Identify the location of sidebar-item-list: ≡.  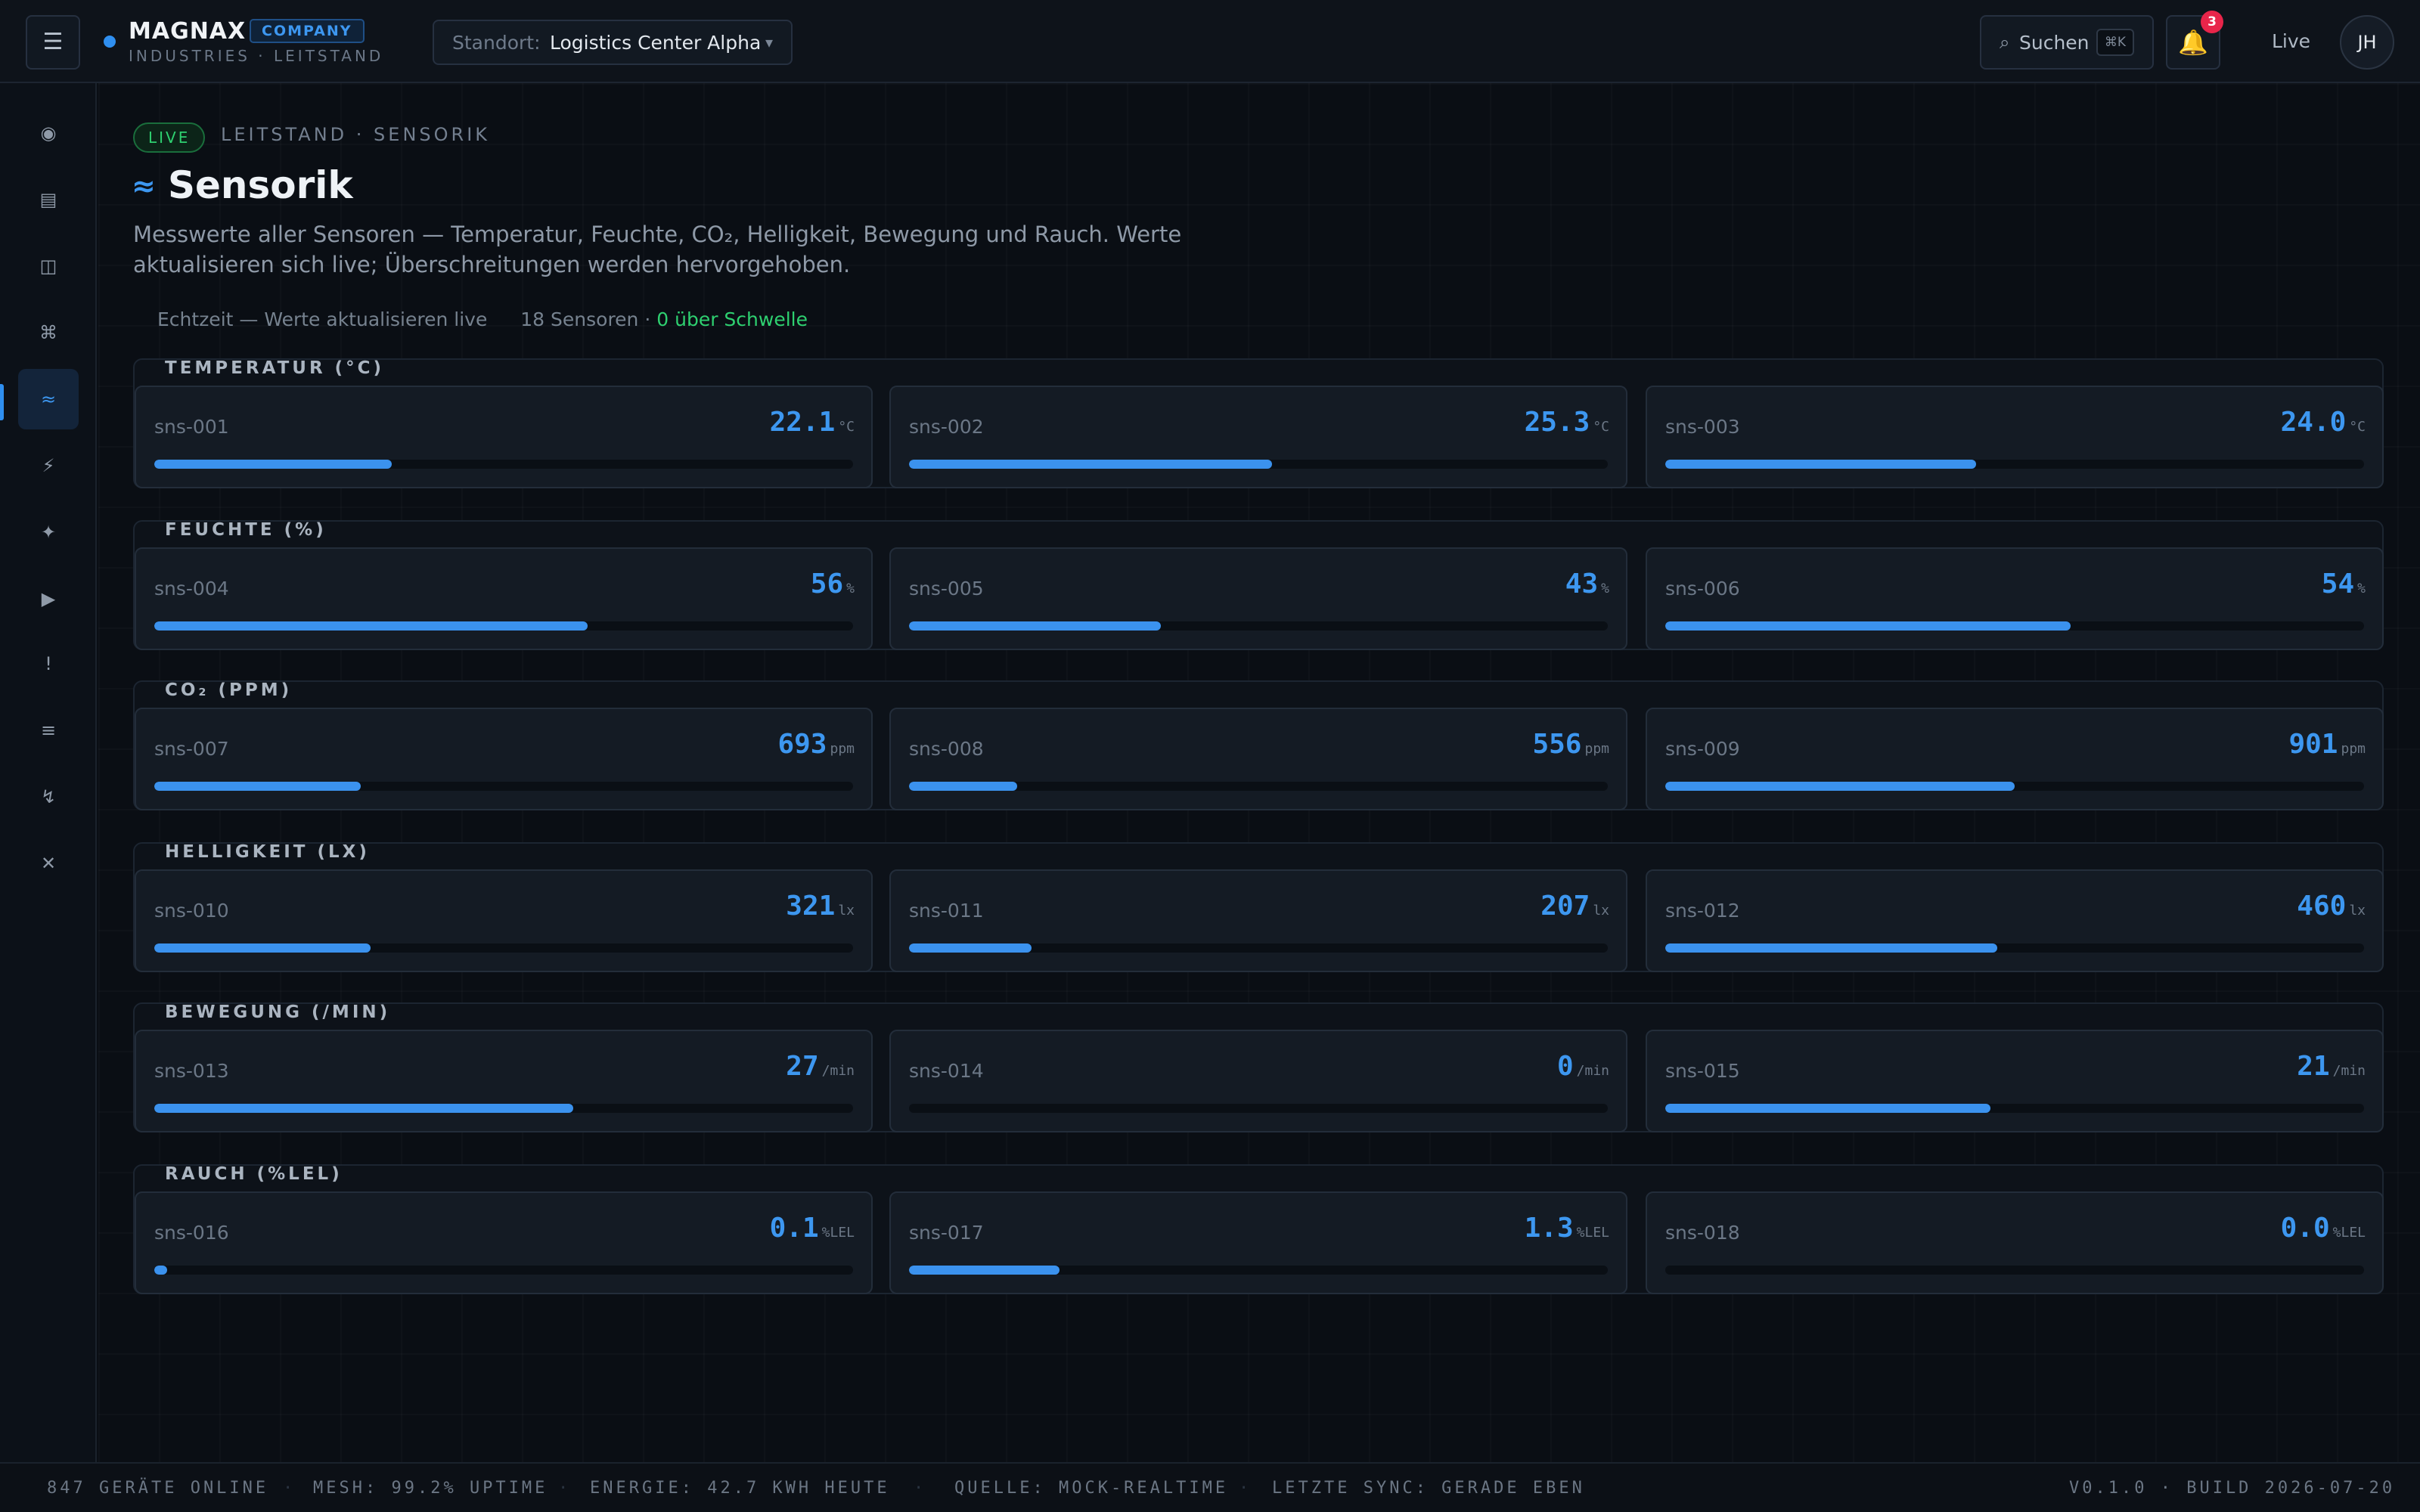
(48, 730).